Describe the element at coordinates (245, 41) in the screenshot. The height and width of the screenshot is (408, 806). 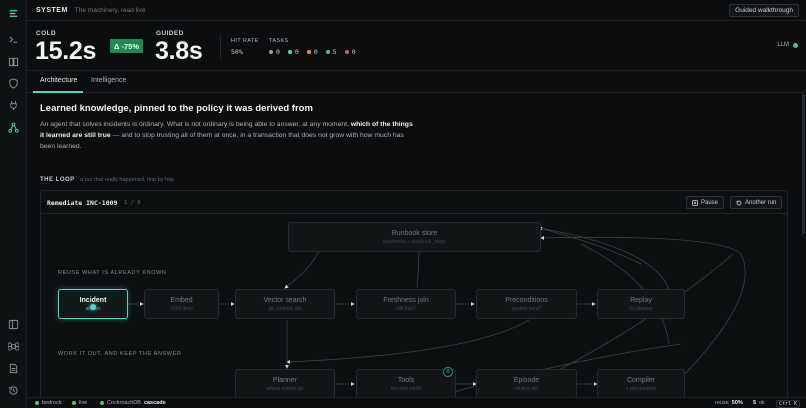
I see `hit-rate-label: HIT RATE` at that location.